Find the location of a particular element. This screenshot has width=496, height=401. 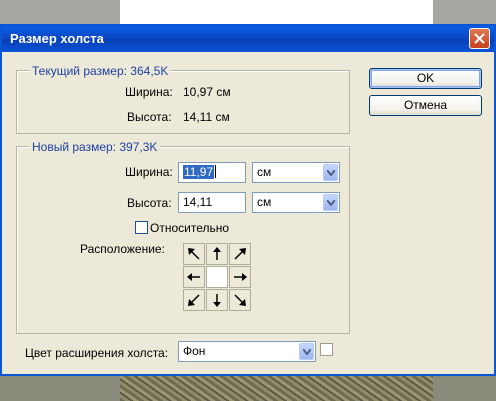

anchor-bottom is located at coordinates (217, 300).